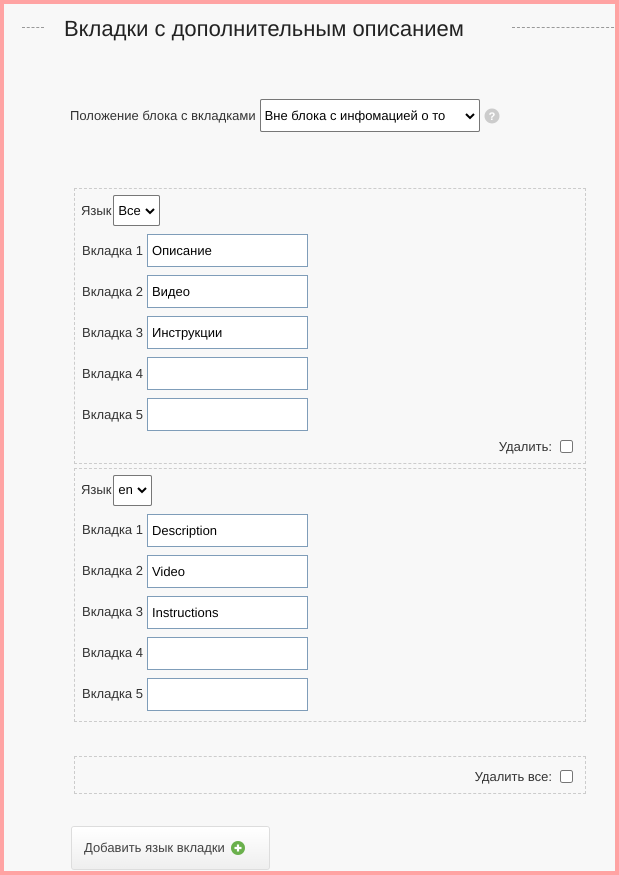 This screenshot has width=619, height=875. What do you see at coordinates (370, 115) in the screenshot?
I see `position-select: Вне блока с инфомацией о то` at bounding box center [370, 115].